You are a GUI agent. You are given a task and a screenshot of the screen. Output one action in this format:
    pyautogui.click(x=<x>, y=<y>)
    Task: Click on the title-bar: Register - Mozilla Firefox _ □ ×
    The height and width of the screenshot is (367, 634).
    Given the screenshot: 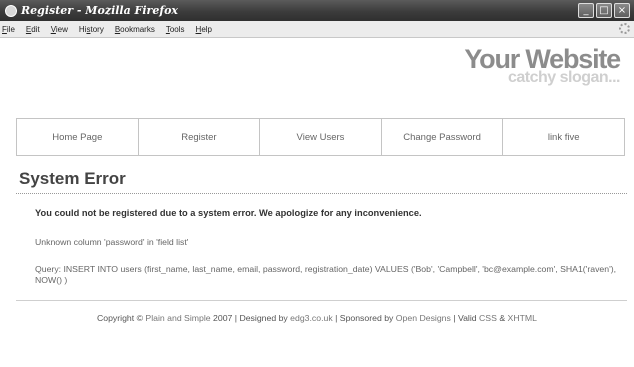 What is the action you would take?
    pyautogui.click(x=317, y=10)
    